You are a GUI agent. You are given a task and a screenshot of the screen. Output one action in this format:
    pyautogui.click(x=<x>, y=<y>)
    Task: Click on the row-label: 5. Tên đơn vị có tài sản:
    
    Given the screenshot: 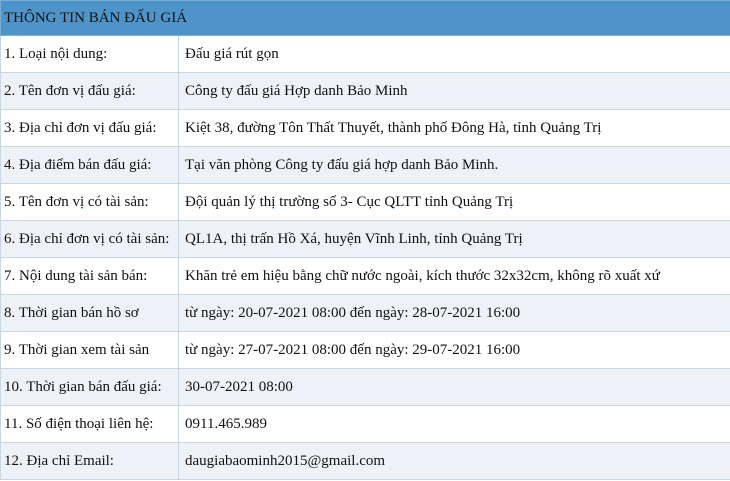 What is the action you would take?
    pyautogui.click(x=89, y=202)
    